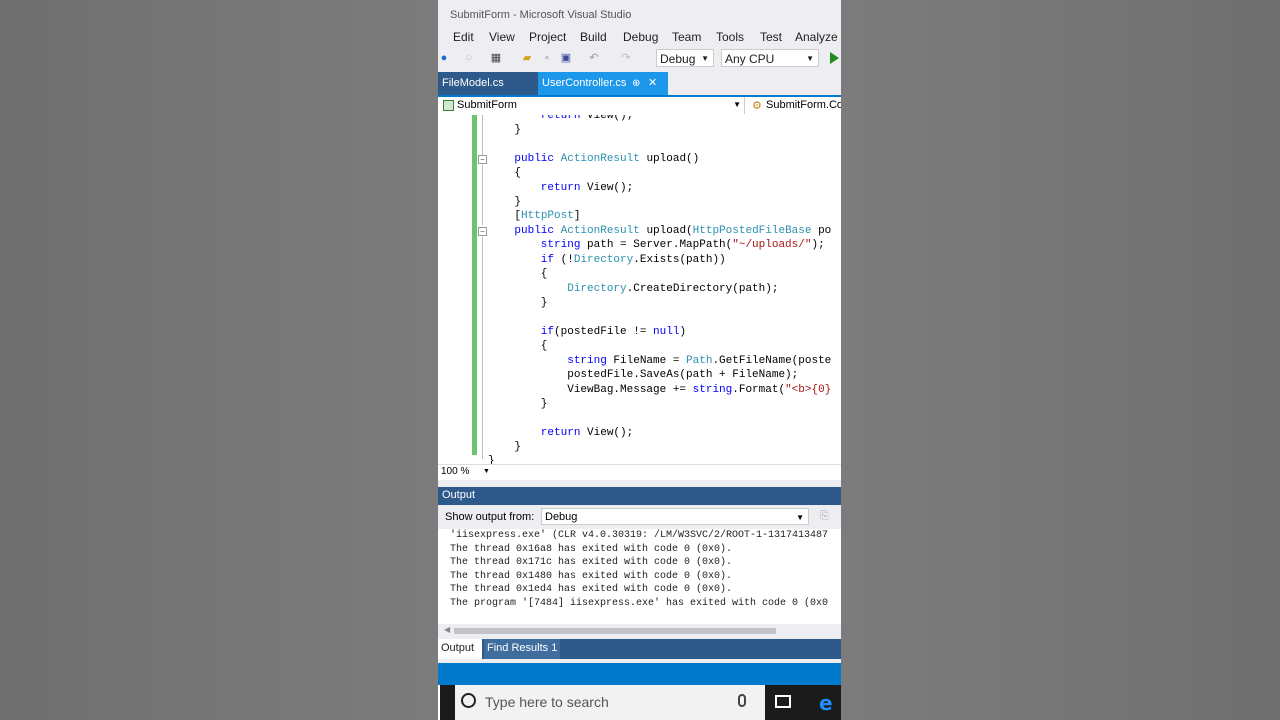 The height and width of the screenshot is (720, 1280). I want to click on document-tabs: FileModel.cs UserController.cs ⊕ ✕, so click(639, 84).